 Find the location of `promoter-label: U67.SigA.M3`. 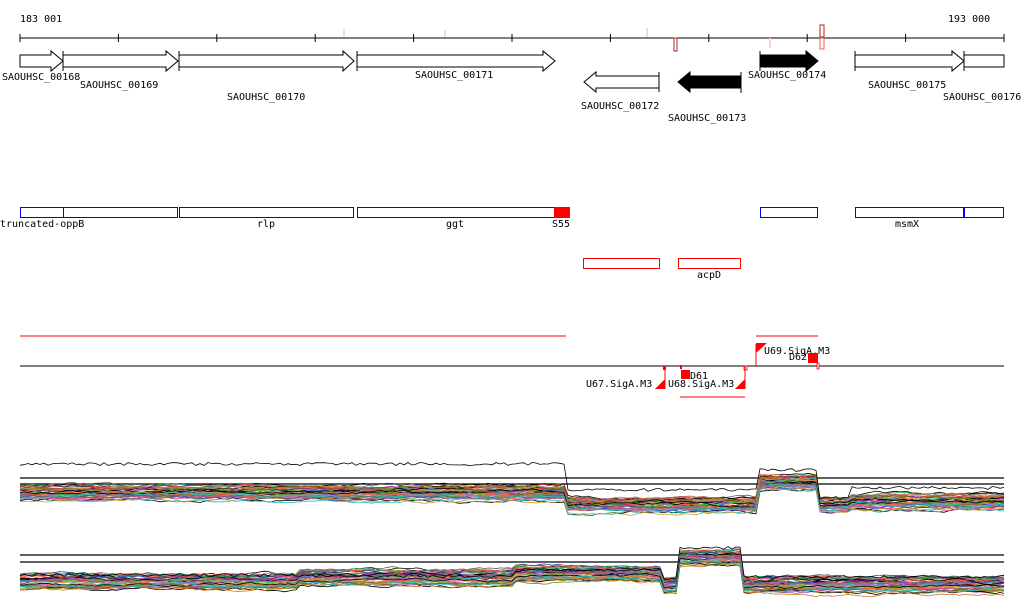

promoter-label: U67.SigA.M3 is located at coordinates (619, 384).